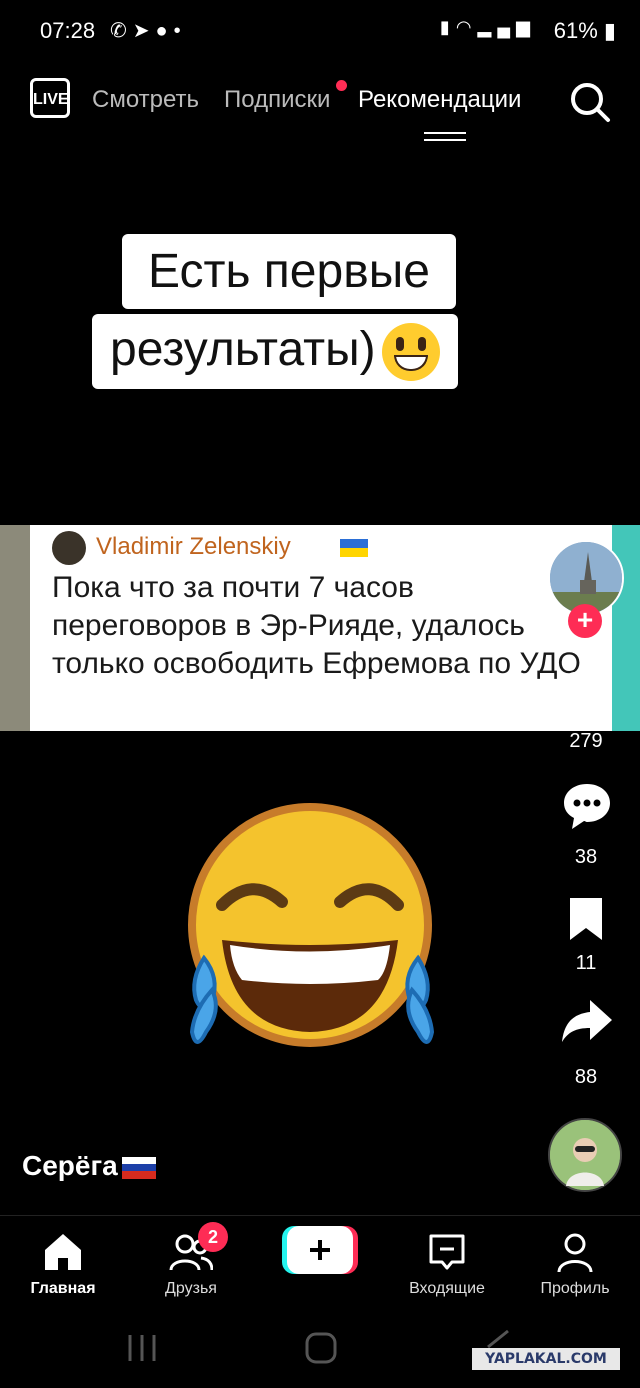 The width and height of the screenshot is (640, 1388). I want to click on friends-badge: 2, so click(213, 1237).